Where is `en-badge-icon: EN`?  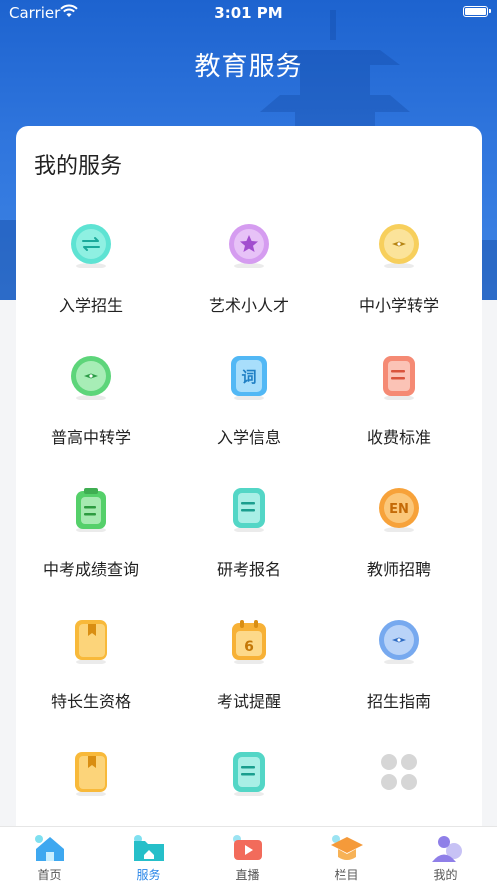 en-badge-icon: EN is located at coordinates (399, 510).